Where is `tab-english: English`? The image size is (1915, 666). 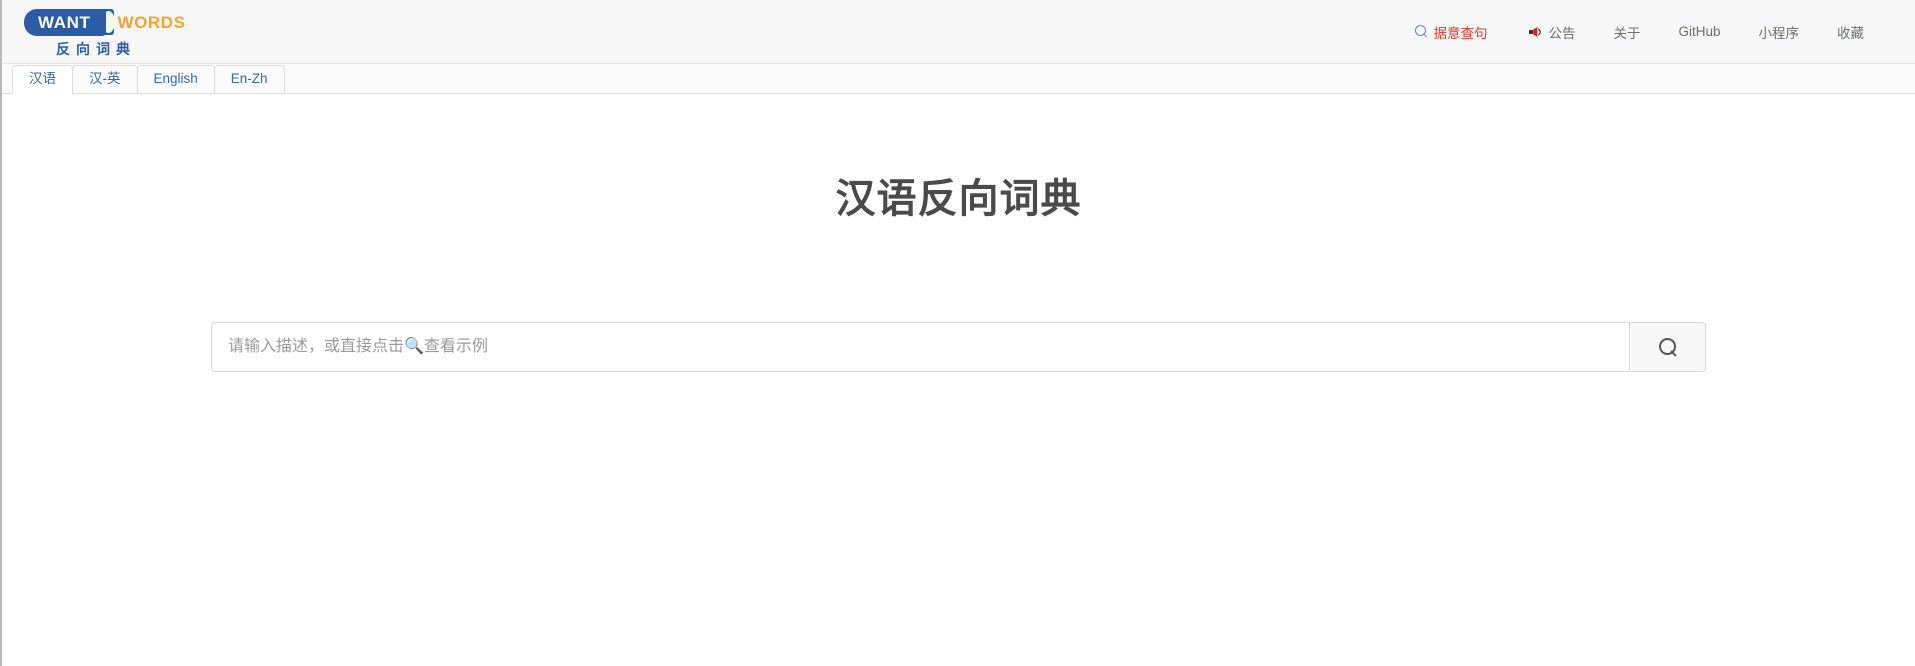
tab-english: English is located at coordinates (175, 79).